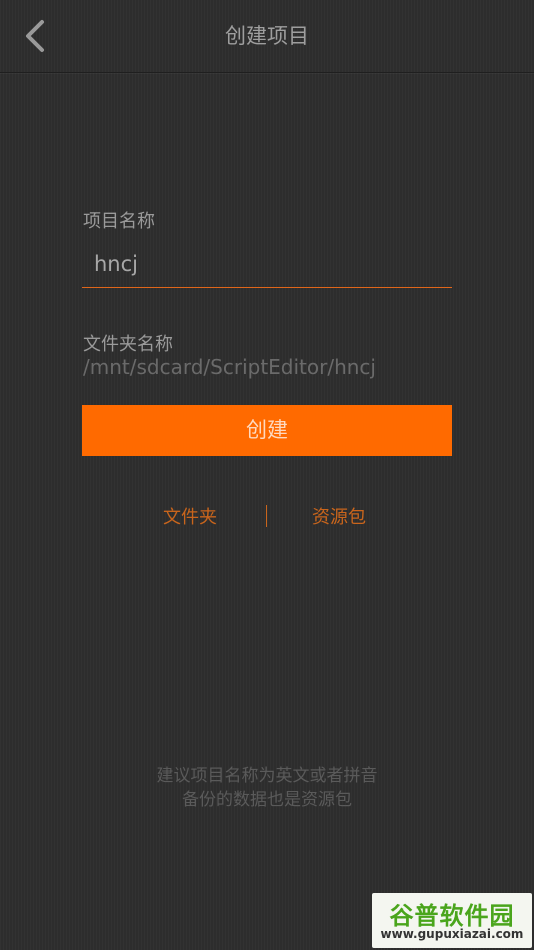 This screenshot has height=950, width=534. What do you see at coordinates (128, 344) in the screenshot?
I see `folder-name-label: 文件夹名称` at bounding box center [128, 344].